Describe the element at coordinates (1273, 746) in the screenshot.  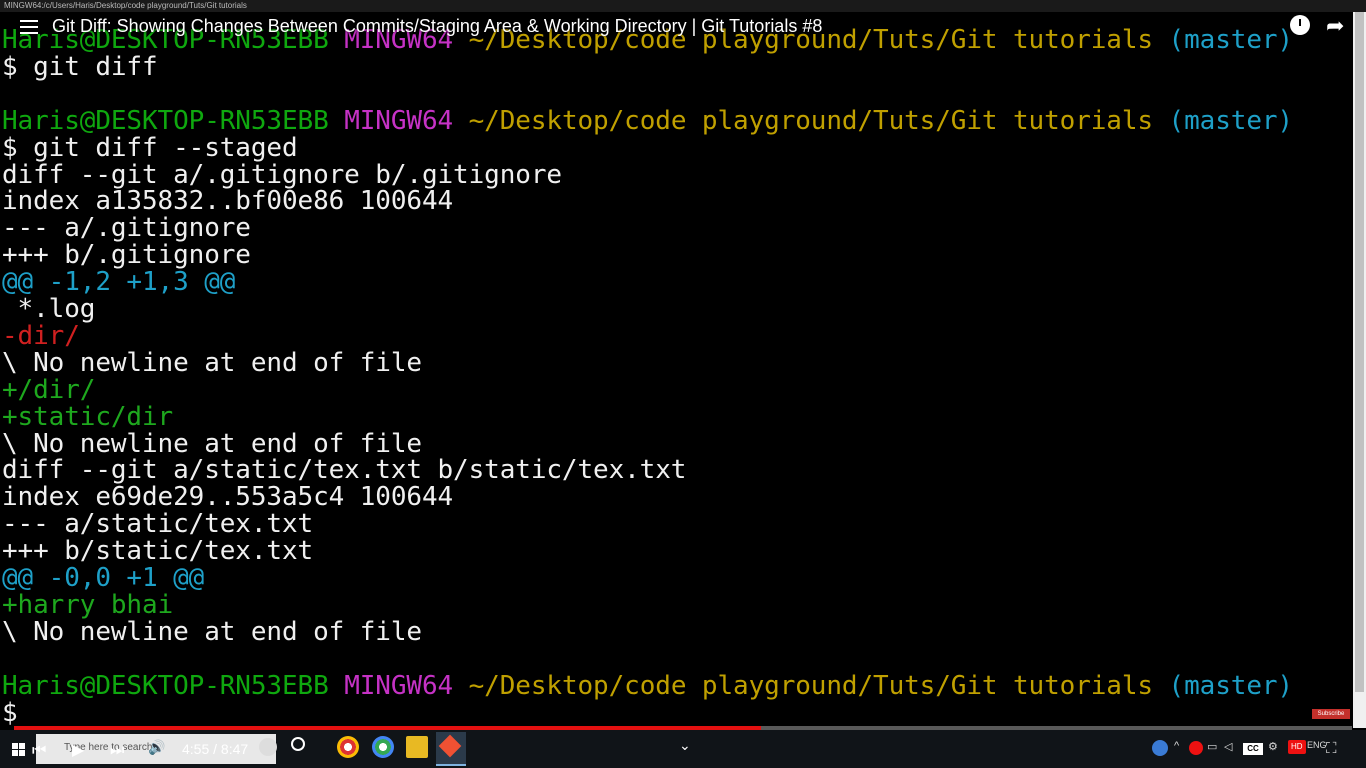
I see `settings-gear-icon: ⚙` at that location.